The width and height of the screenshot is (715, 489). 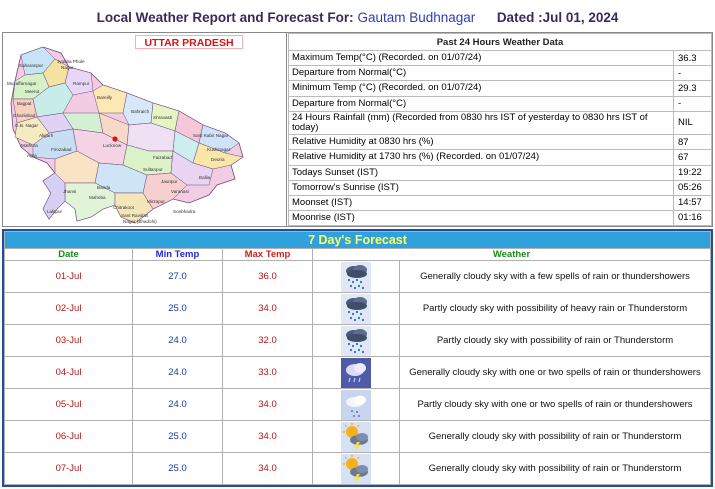 What do you see at coordinates (169, 181) in the screenshot?
I see `svg-text: Jaunpur` at bounding box center [169, 181].